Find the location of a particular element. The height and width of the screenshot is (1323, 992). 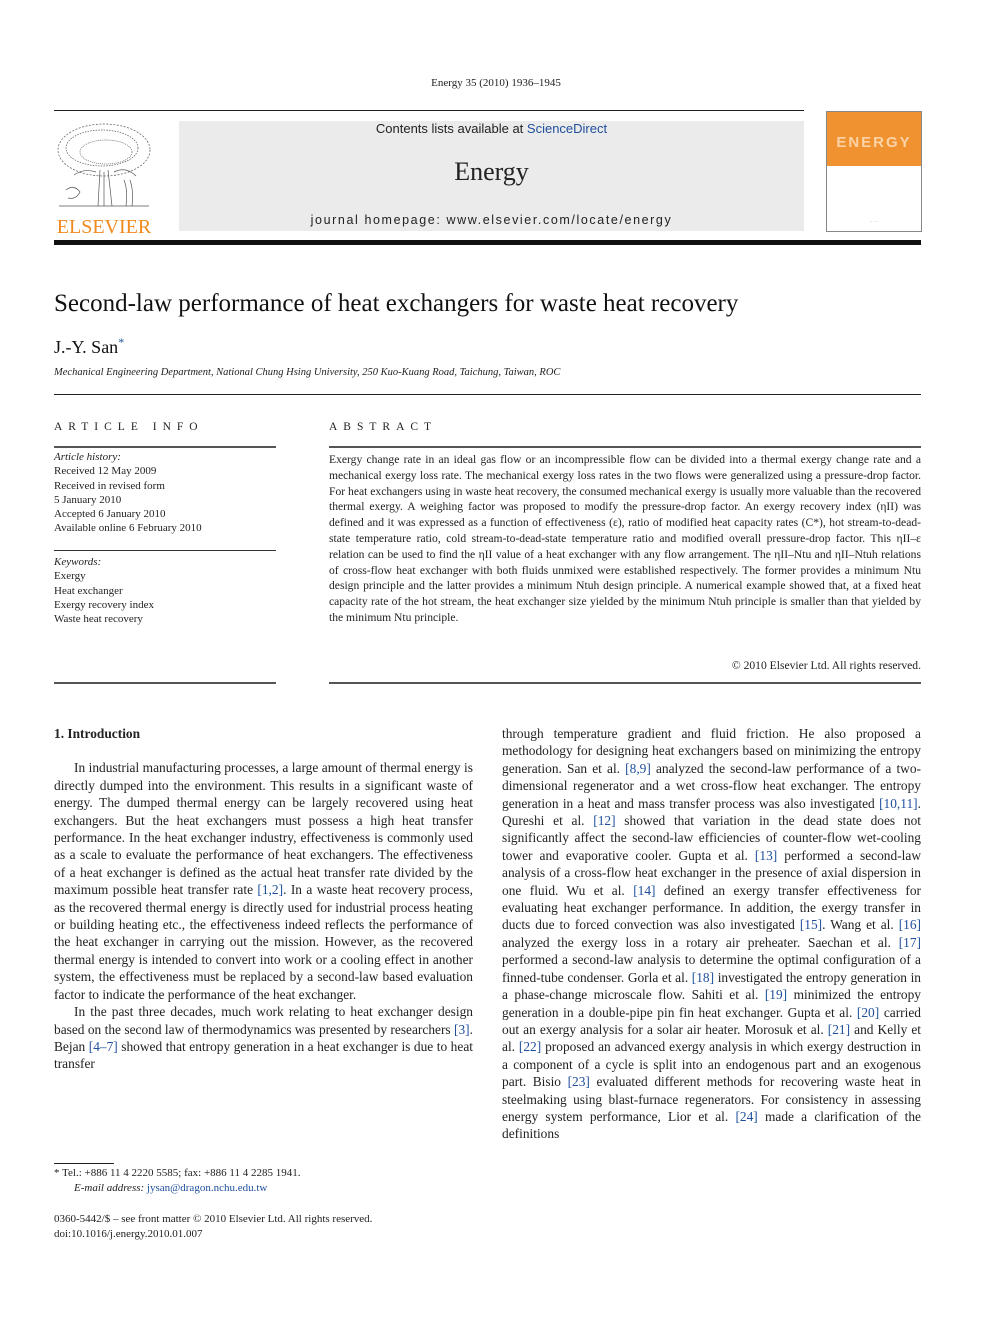

citation-link: [12] is located at coordinates (604, 820).